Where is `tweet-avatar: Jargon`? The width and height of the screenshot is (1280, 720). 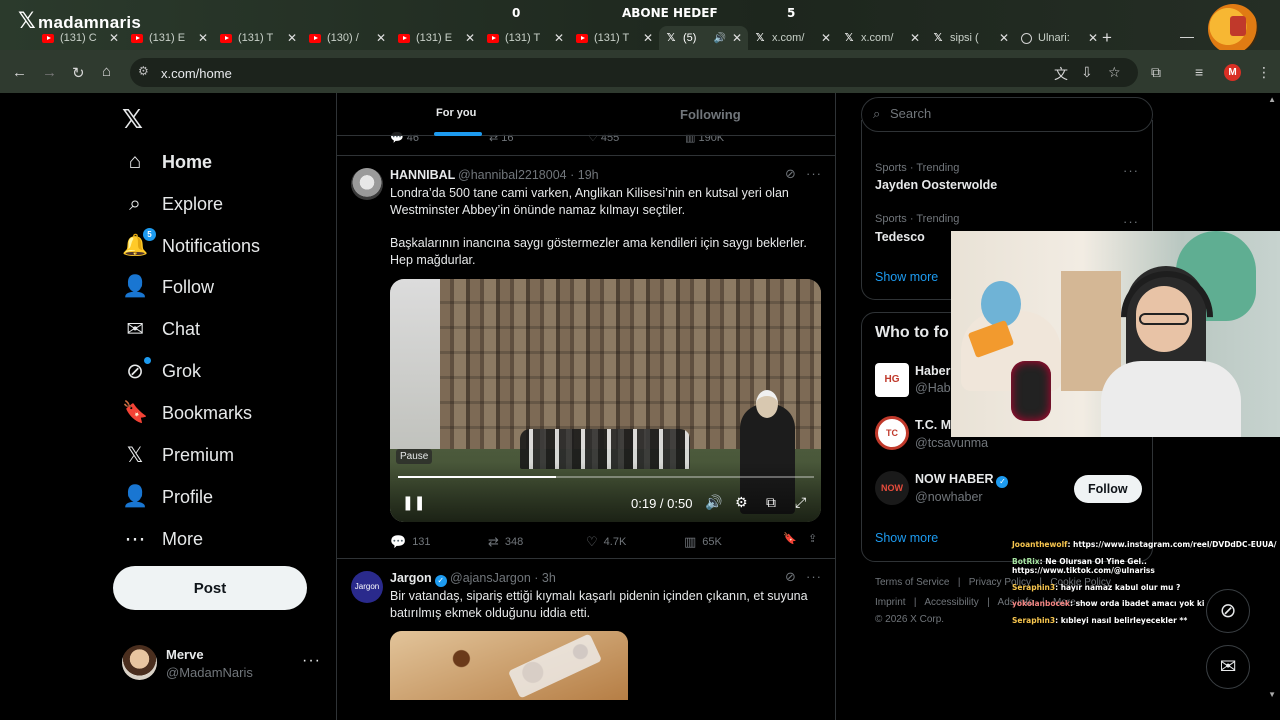
tweet-avatar: Jargon is located at coordinates (367, 587).